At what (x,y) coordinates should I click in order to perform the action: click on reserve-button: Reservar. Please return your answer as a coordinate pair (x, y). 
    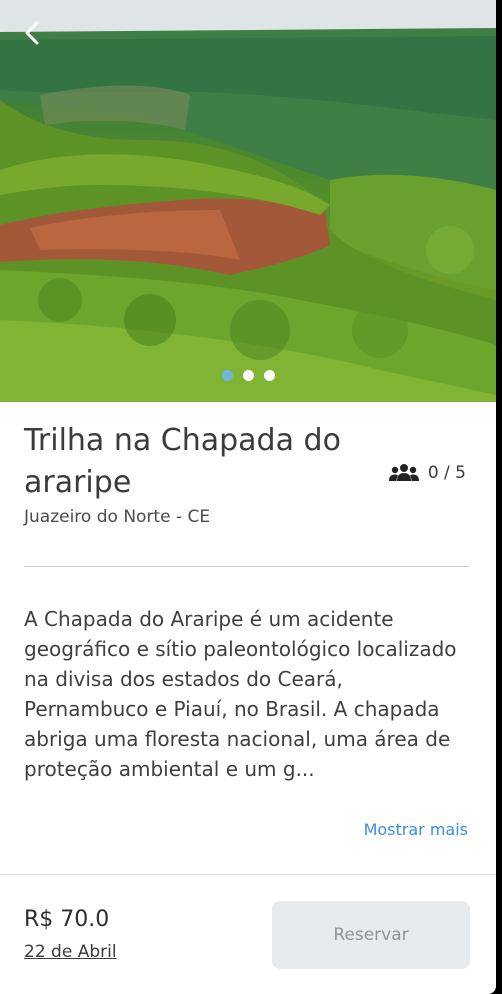
    Looking at the image, I should click on (371, 935).